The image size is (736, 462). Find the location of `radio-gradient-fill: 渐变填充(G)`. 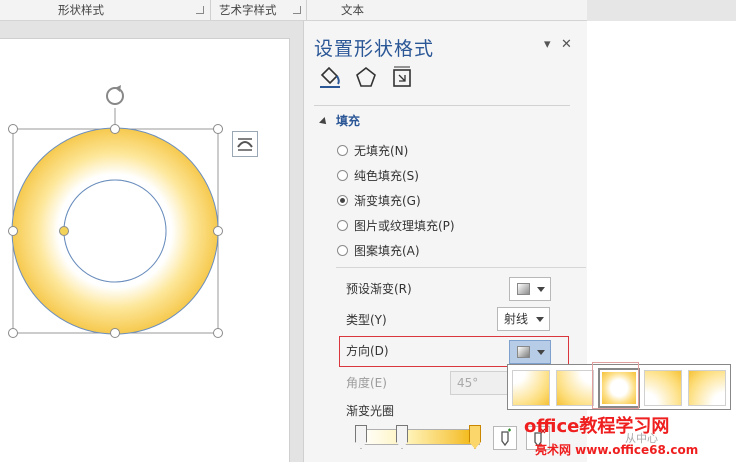

radio-gradient-fill: 渐变填充(G) is located at coordinates (379, 201).